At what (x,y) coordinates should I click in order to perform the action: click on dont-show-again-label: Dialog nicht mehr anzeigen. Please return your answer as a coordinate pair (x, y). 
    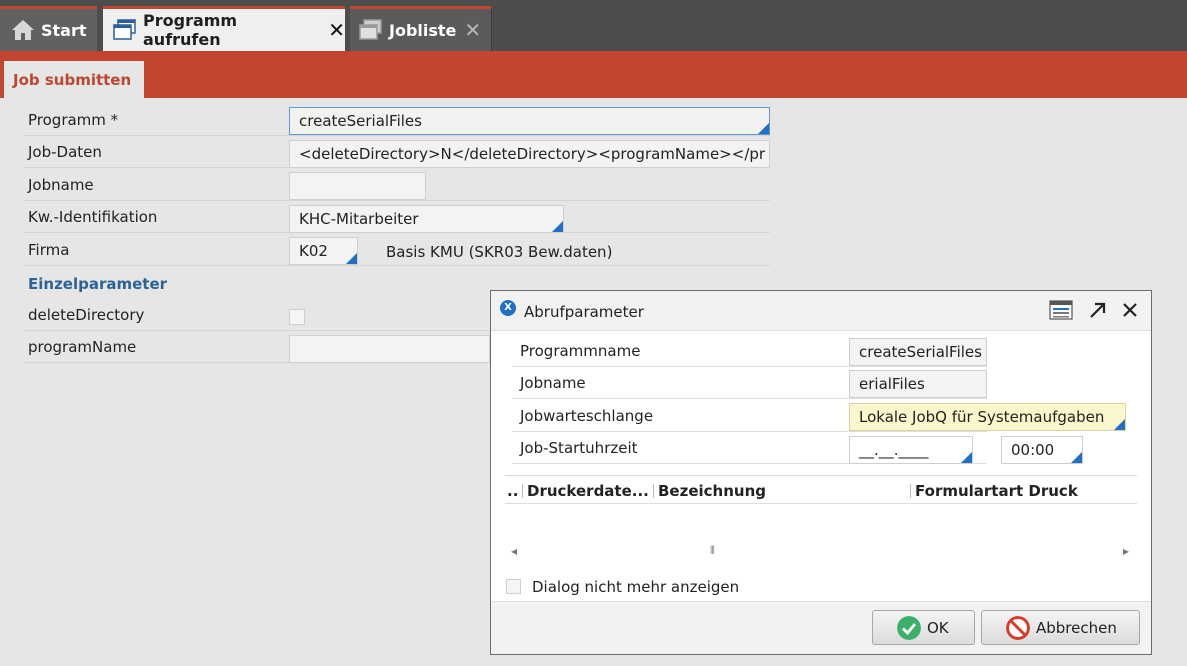
    Looking at the image, I should click on (636, 587).